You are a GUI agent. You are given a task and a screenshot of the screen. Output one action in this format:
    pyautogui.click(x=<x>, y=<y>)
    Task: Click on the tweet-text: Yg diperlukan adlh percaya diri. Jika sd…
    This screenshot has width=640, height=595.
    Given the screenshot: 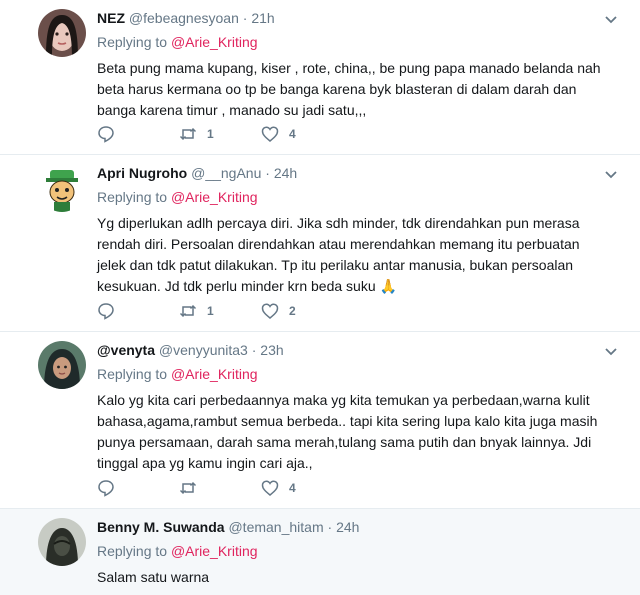 What is the action you would take?
    pyautogui.click(x=358, y=255)
    